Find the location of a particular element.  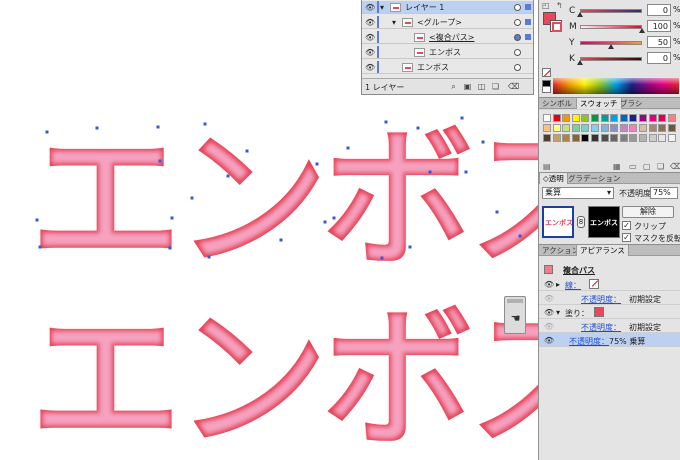

invert-mask-checkbox: ✓ is located at coordinates (626, 237).